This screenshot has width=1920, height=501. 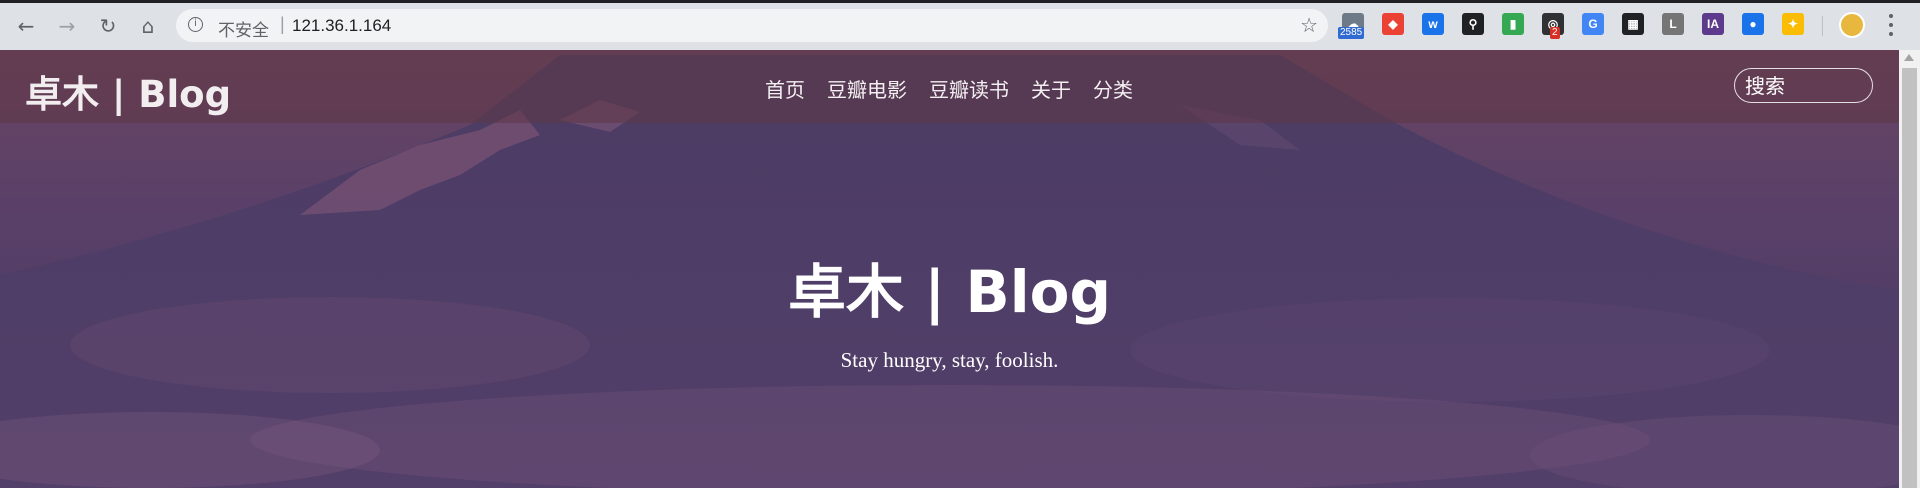 What do you see at coordinates (960, 1) in the screenshot?
I see `tab-strip-edge` at bounding box center [960, 1].